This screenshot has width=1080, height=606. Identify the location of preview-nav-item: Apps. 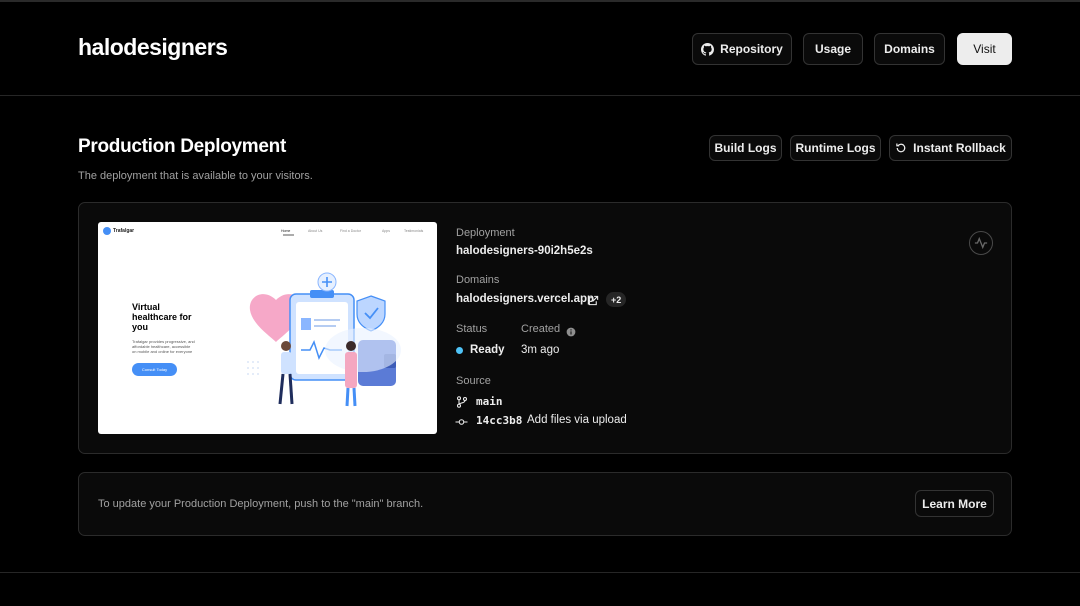
(386, 231).